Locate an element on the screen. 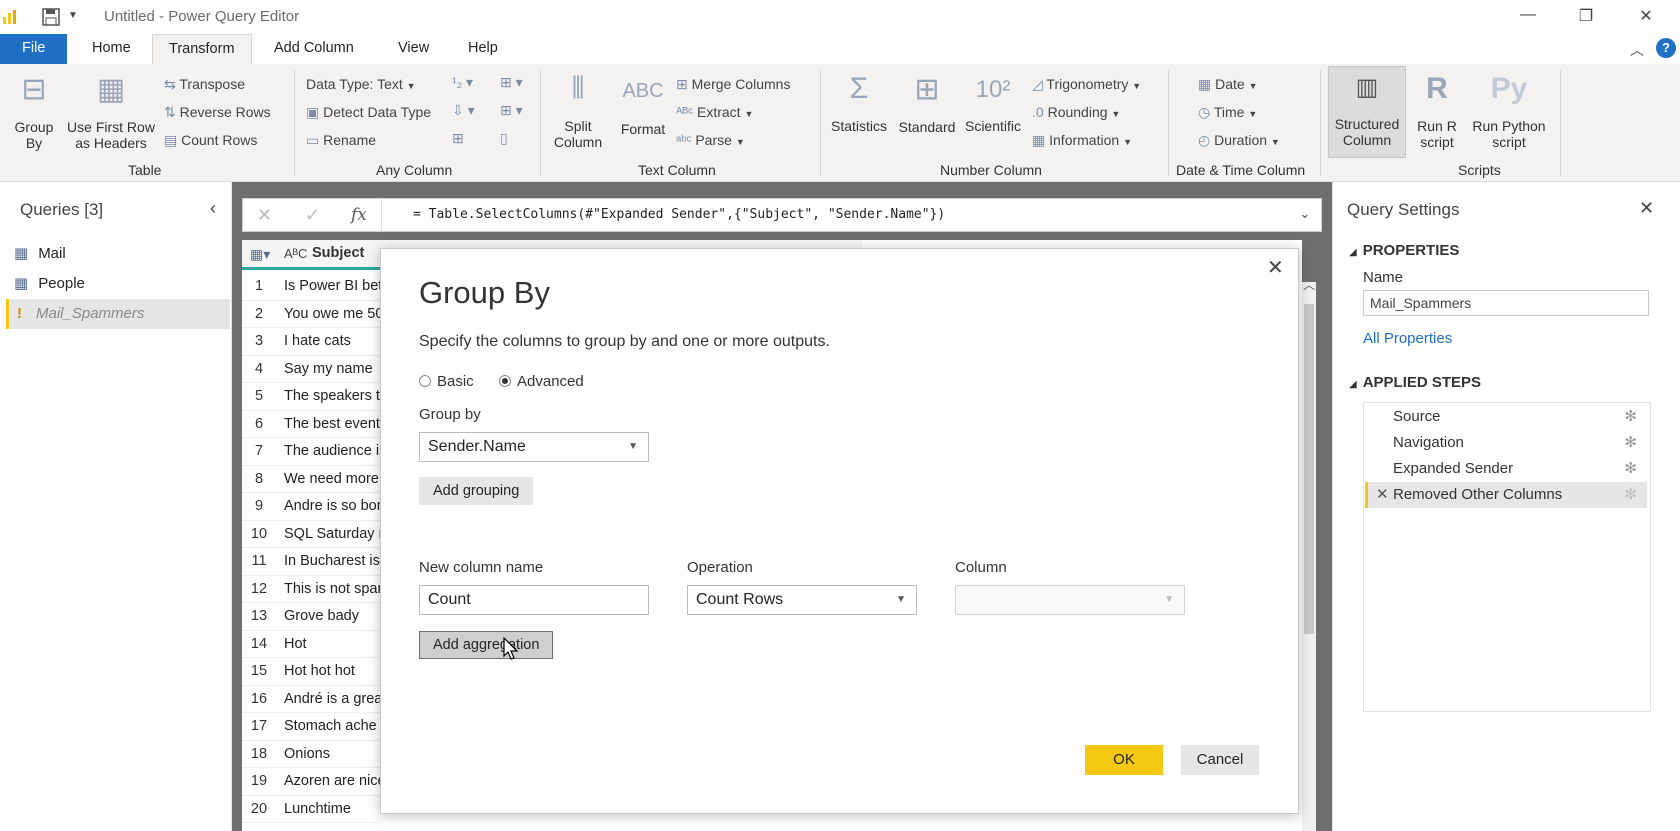 Image resolution: width=1680 pixels, height=831 pixels. new-column-name-input: Count is located at coordinates (534, 600).